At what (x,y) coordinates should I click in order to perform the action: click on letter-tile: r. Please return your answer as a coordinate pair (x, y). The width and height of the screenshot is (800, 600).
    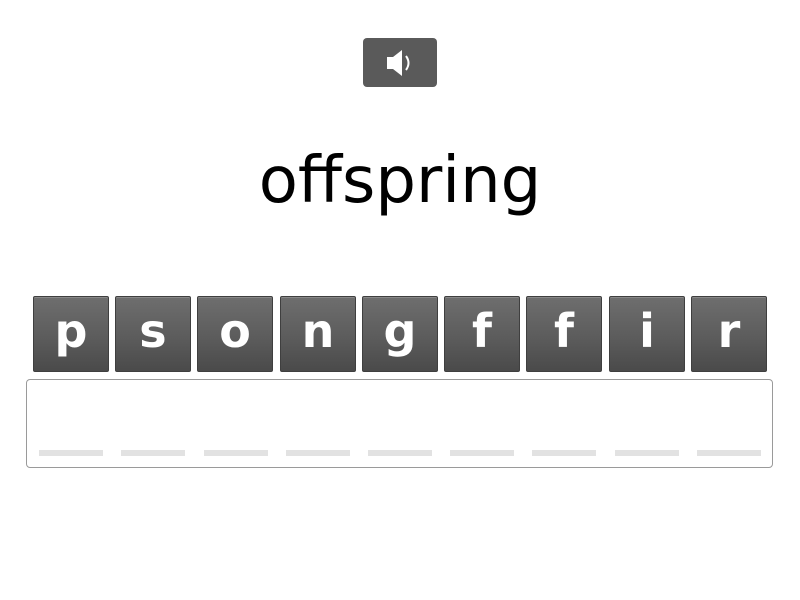
    Looking at the image, I should click on (729, 334).